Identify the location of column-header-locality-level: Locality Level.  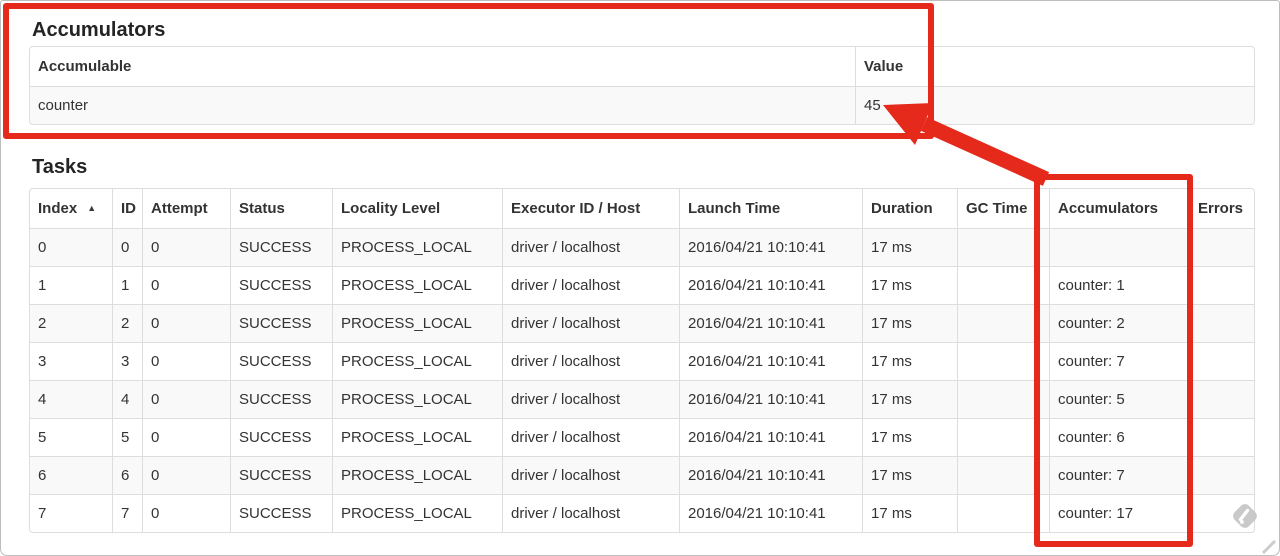
(417, 208).